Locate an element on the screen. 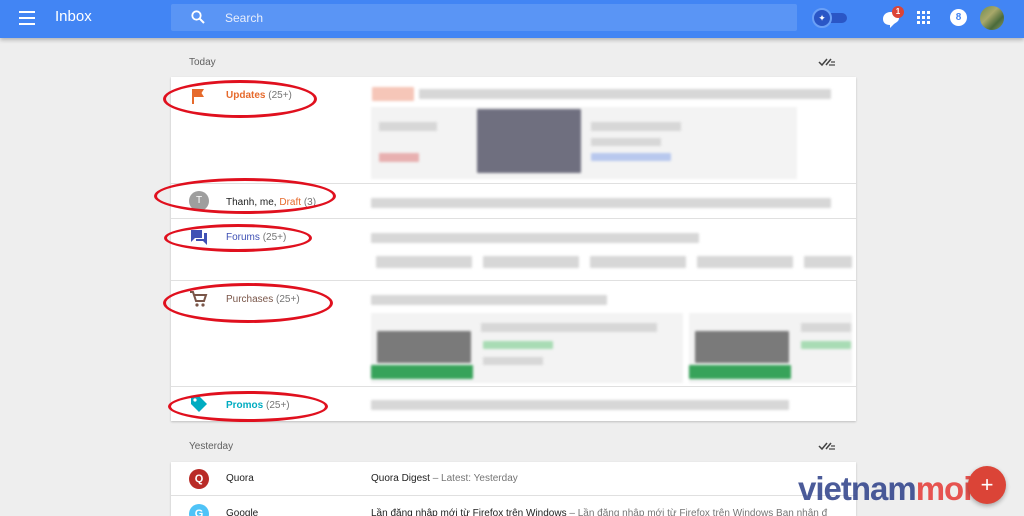 Image resolution: width=1024 pixels, height=516 pixels. bundle-title: Updates (25+) is located at coordinates (259, 95).